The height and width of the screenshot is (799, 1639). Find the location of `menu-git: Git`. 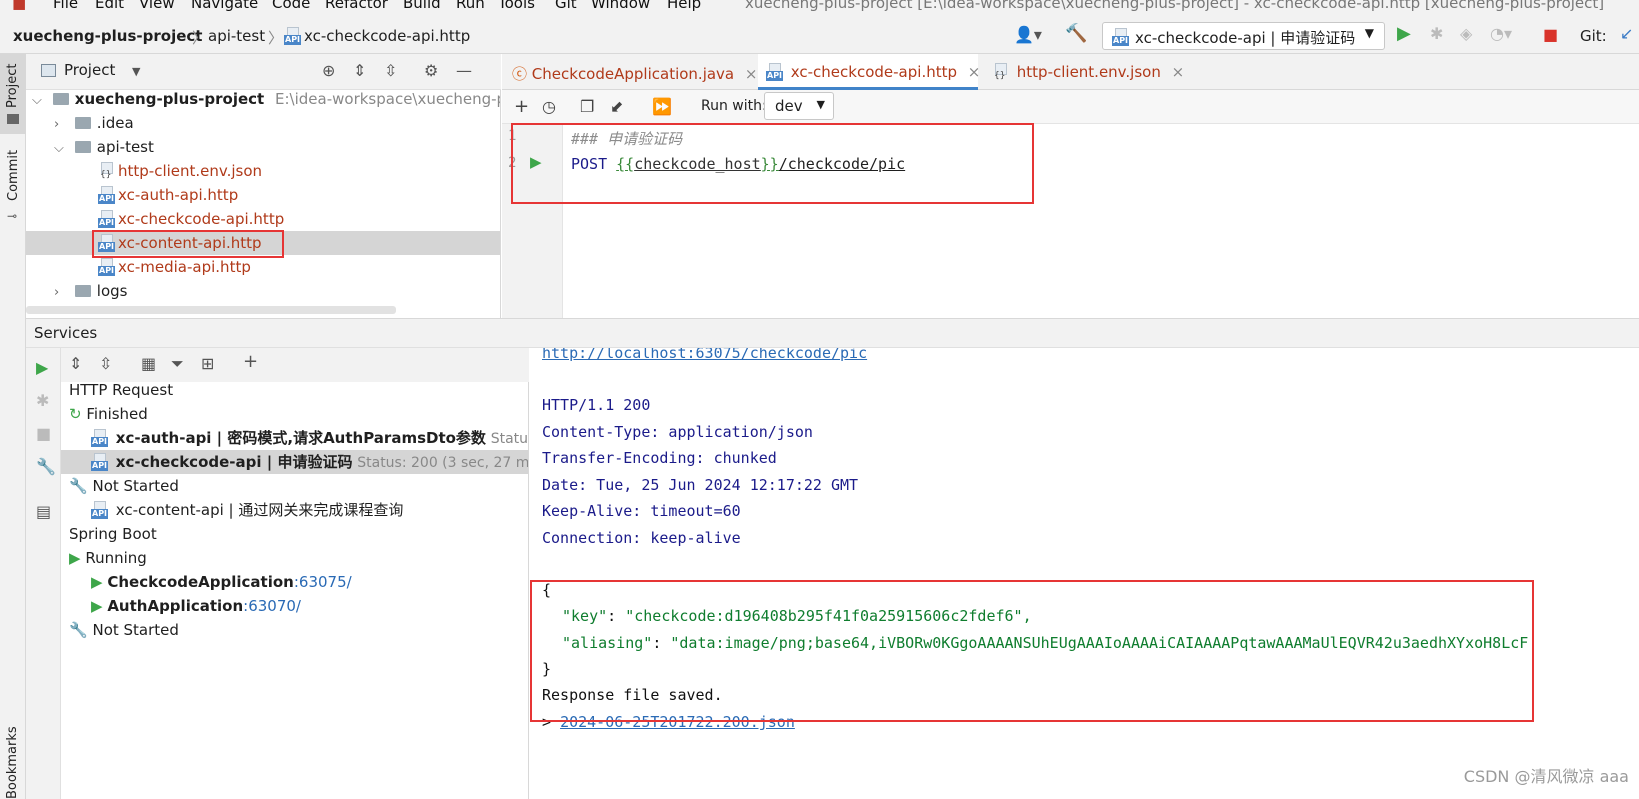

menu-git: Git is located at coordinates (566, 6).